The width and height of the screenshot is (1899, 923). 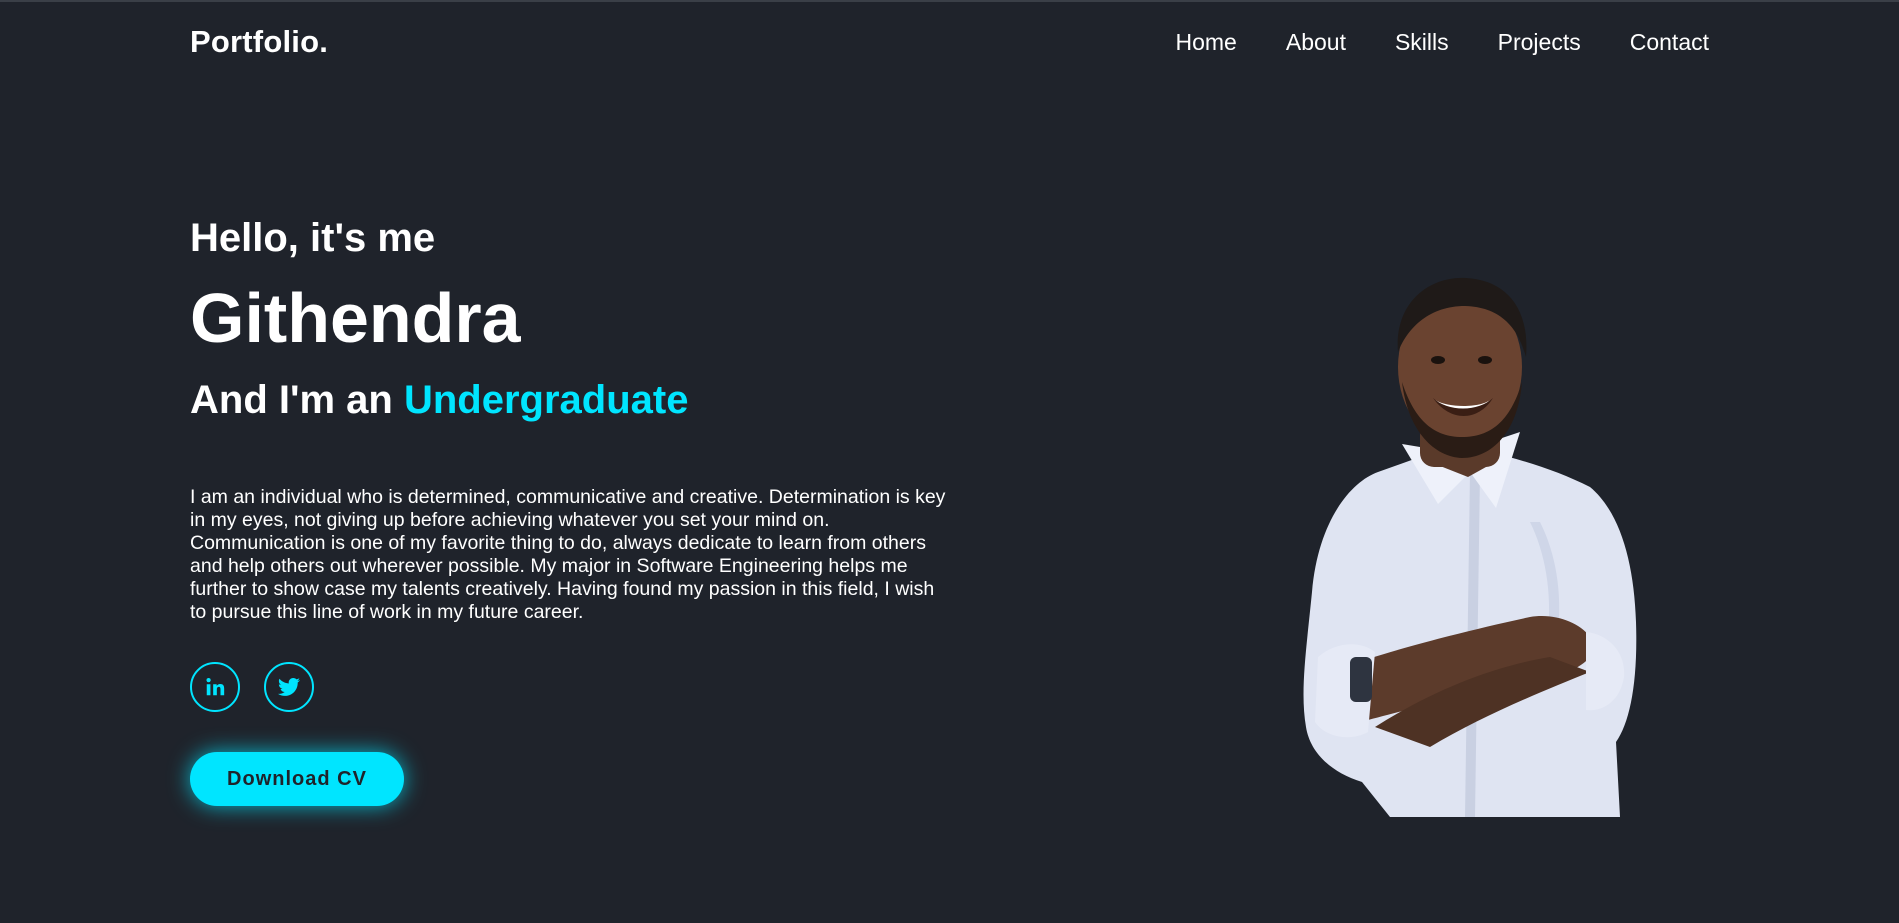 I want to click on nav-home: Home, so click(x=1206, y=42).